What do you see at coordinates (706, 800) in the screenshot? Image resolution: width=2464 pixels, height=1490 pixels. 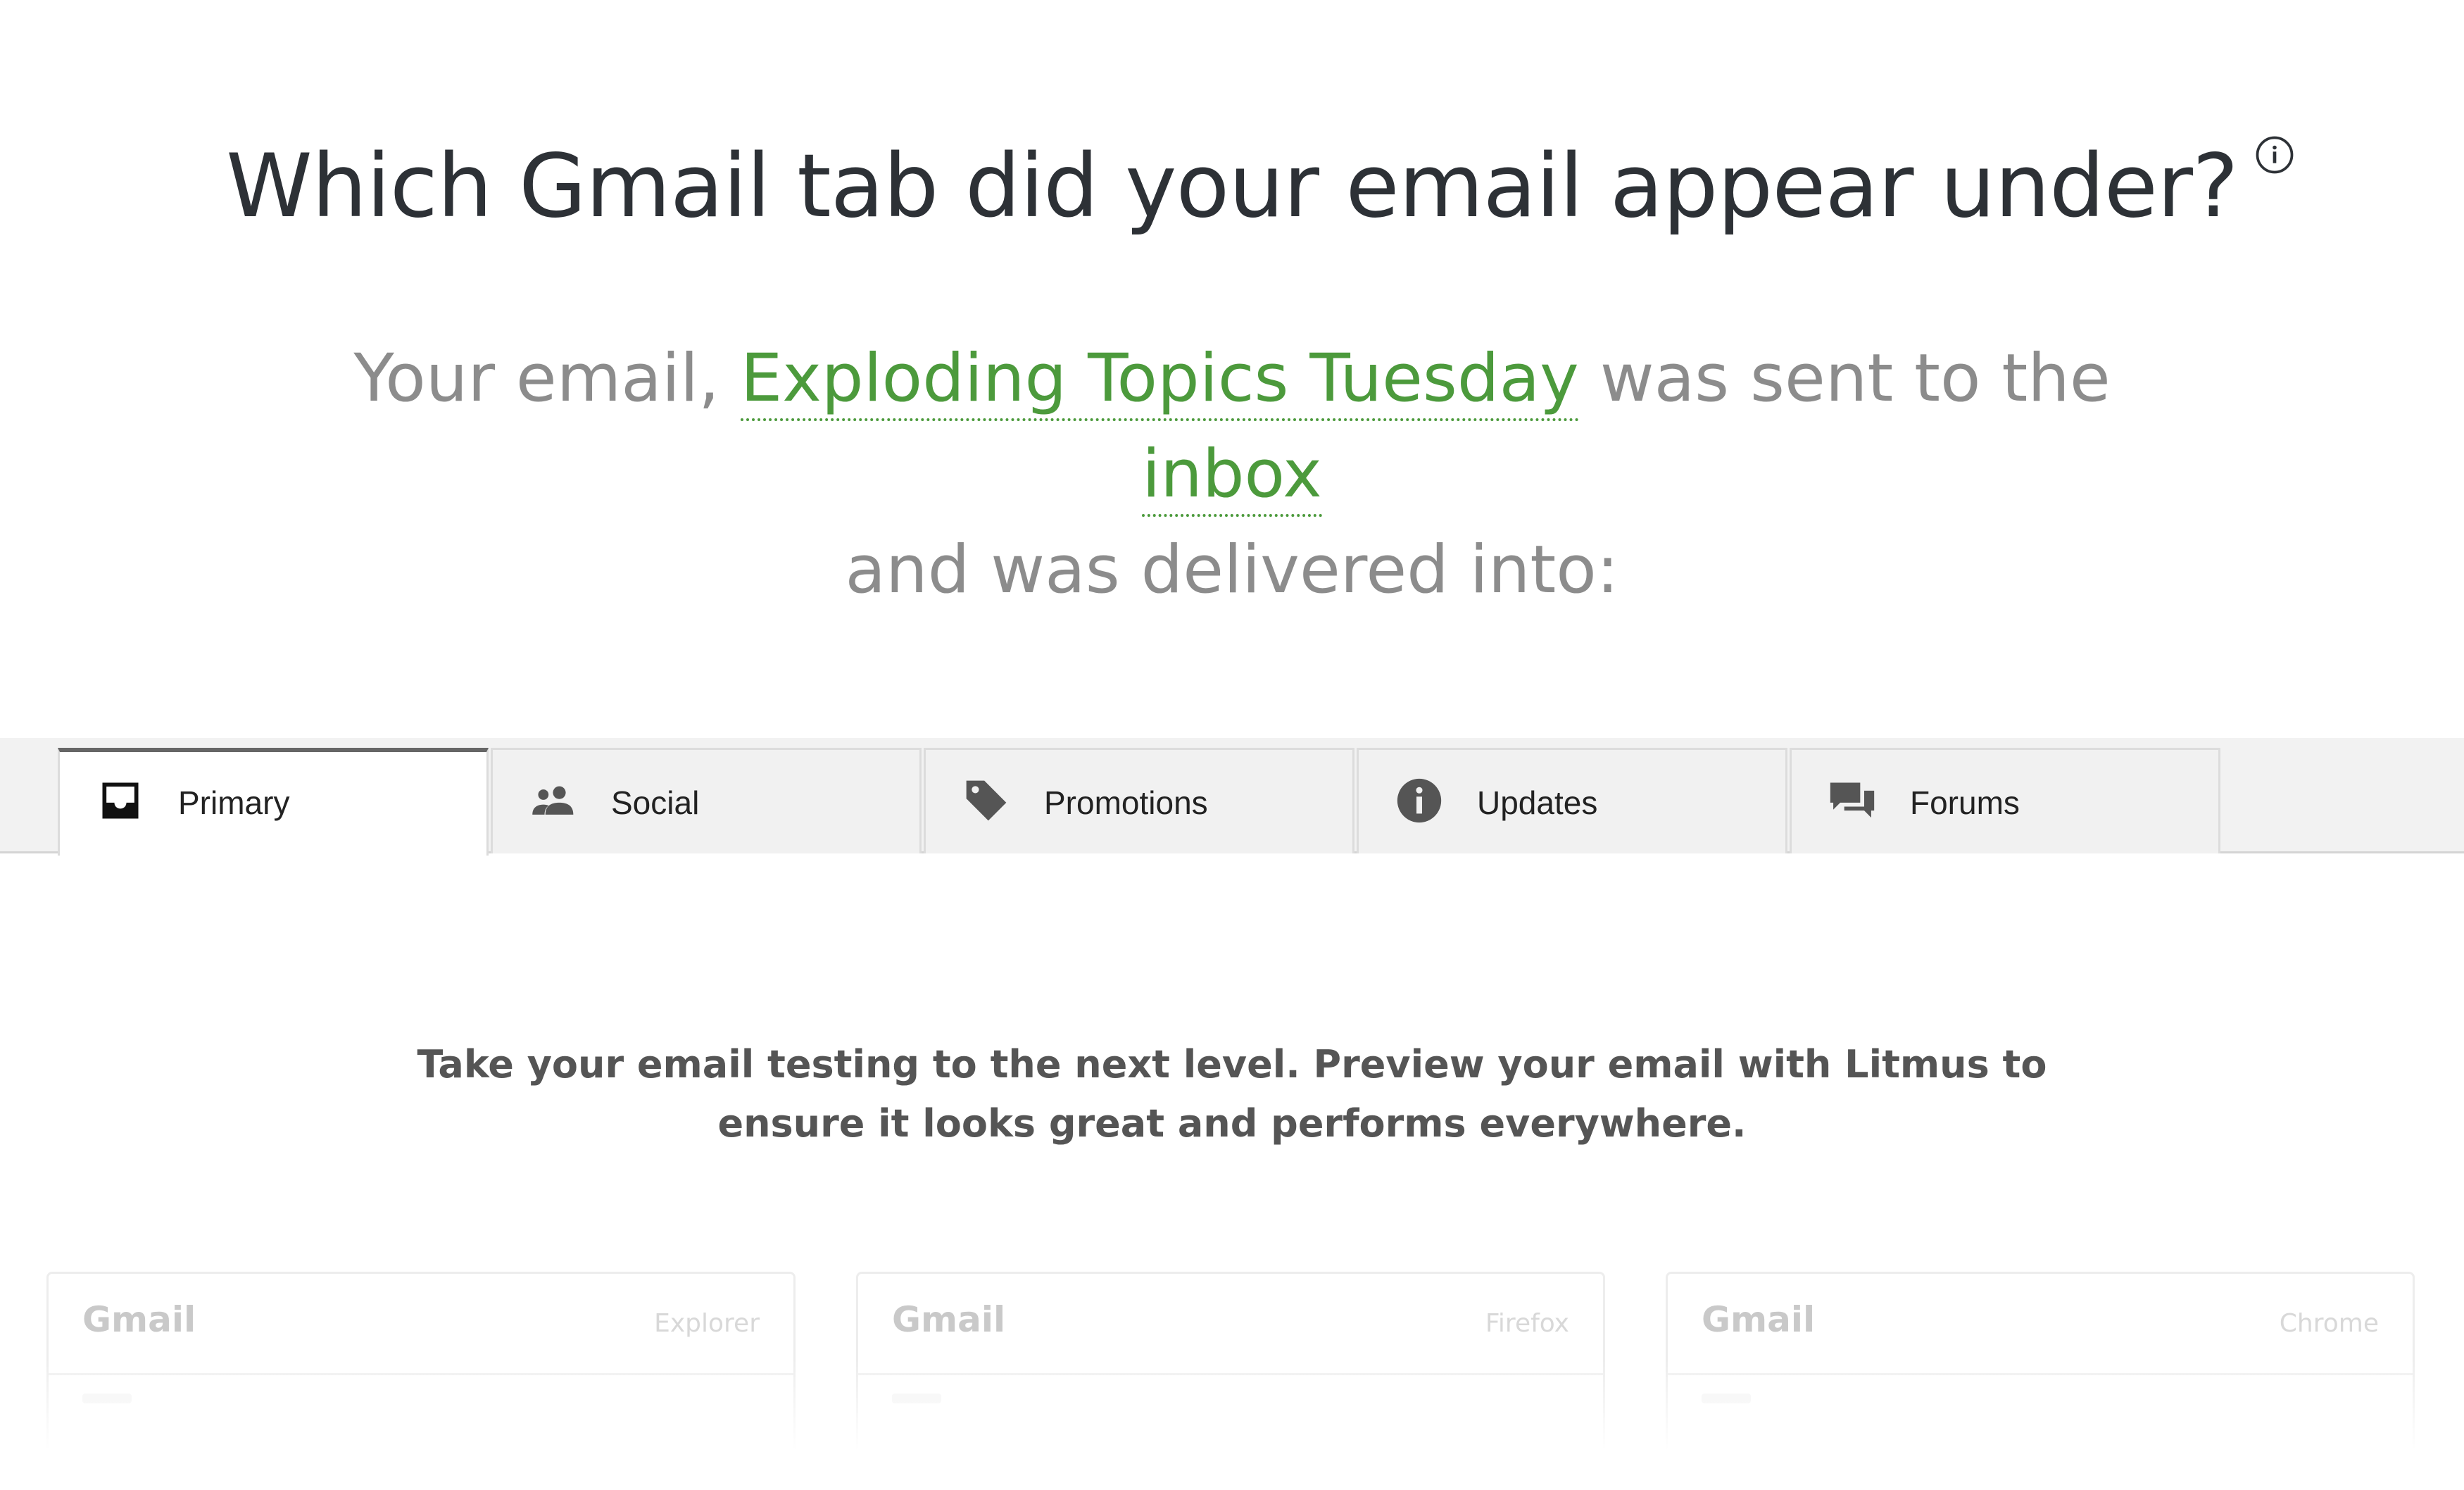 I see `tab-social: Social` at bounding box center [706, 800].